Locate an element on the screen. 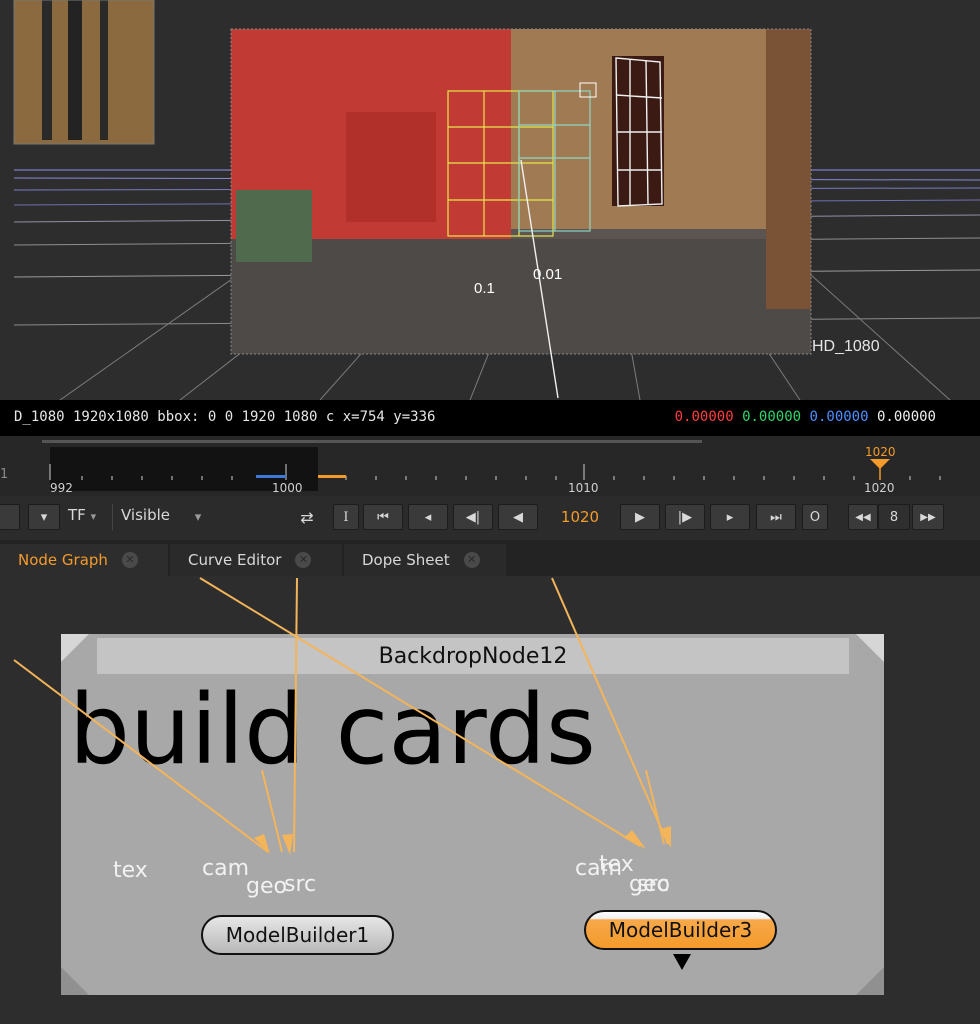 The height and width of the screenshot is (1024, 980). tab-label: Node Graph is located at coordinates (63, 560).